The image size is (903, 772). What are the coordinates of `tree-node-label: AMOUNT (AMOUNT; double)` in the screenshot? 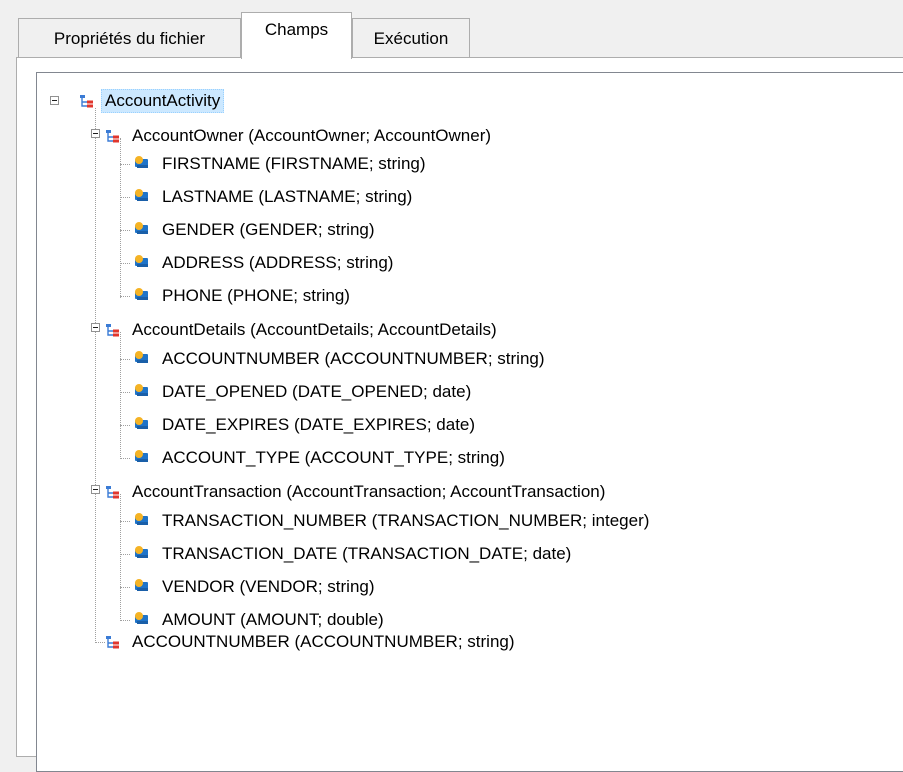 It's located at (273, 619).